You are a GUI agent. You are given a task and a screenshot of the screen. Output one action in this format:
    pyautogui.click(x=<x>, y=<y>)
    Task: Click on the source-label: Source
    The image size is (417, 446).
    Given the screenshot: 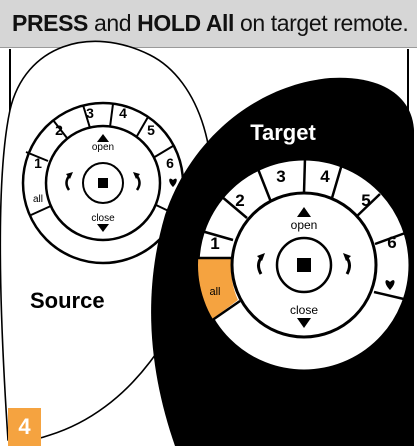 What is the action you would take?
    pyautogui.click(x=67, y=300)
    